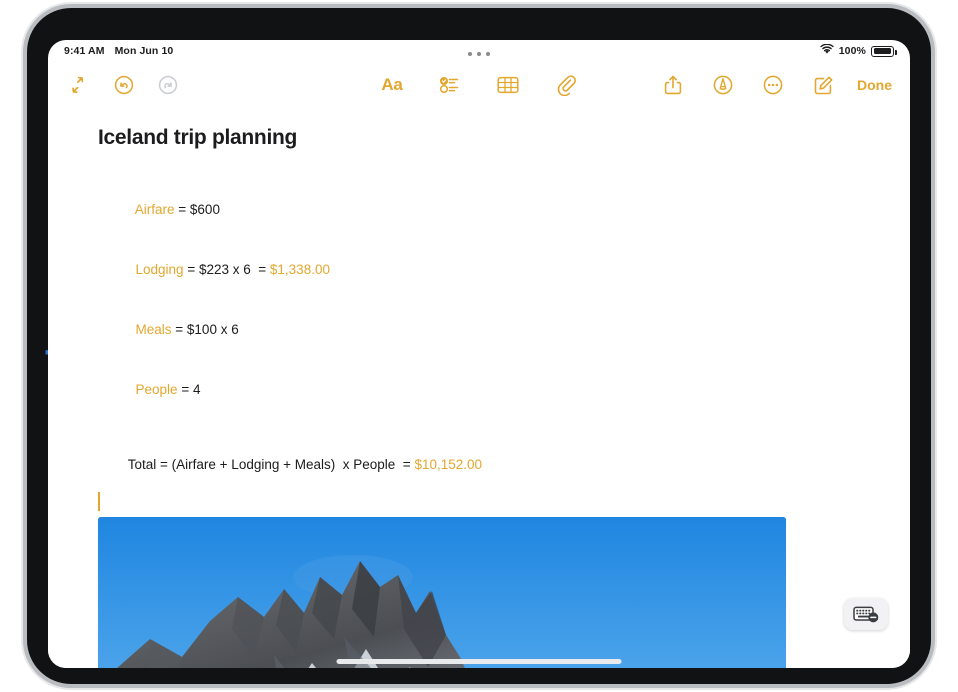 Image resolution: width=958 pixels, height=692 pixels. I want to click on keyboard-dismiss-button, so click(866, 614).